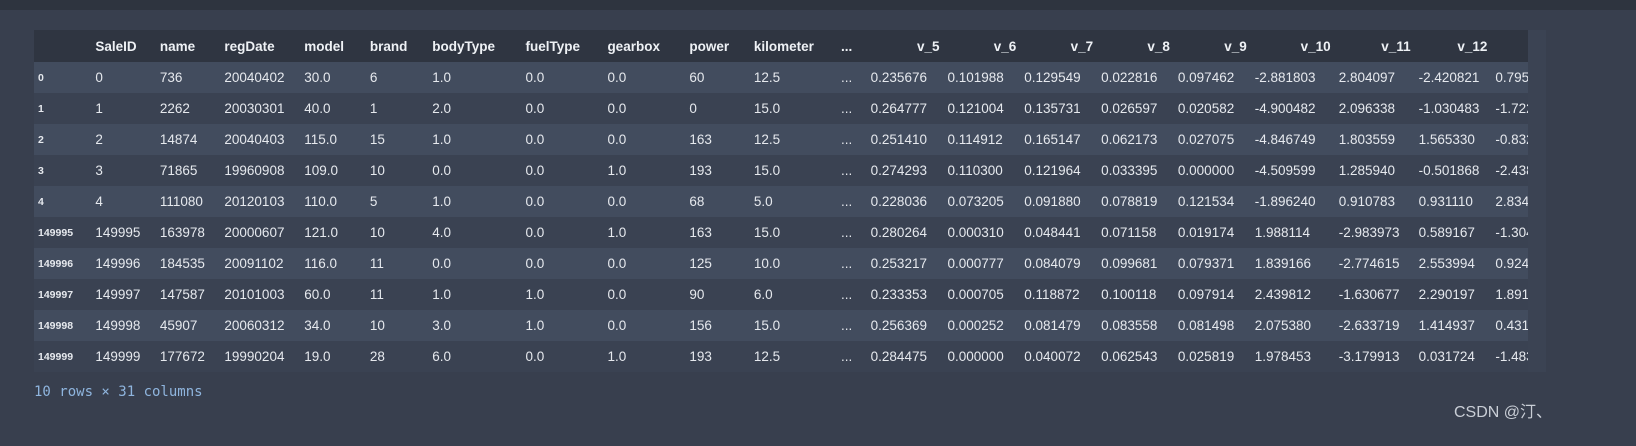 The image size is (1636, 446). I want to click on row-index: 149999, so click(63, 356).